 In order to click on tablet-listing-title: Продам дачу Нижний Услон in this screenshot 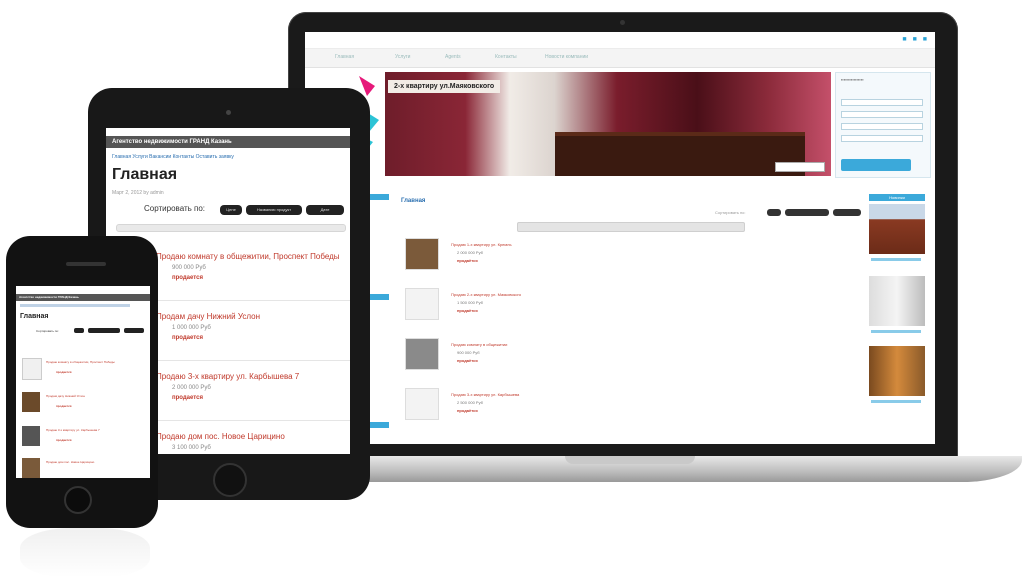, I will do `click(250, 316)`.